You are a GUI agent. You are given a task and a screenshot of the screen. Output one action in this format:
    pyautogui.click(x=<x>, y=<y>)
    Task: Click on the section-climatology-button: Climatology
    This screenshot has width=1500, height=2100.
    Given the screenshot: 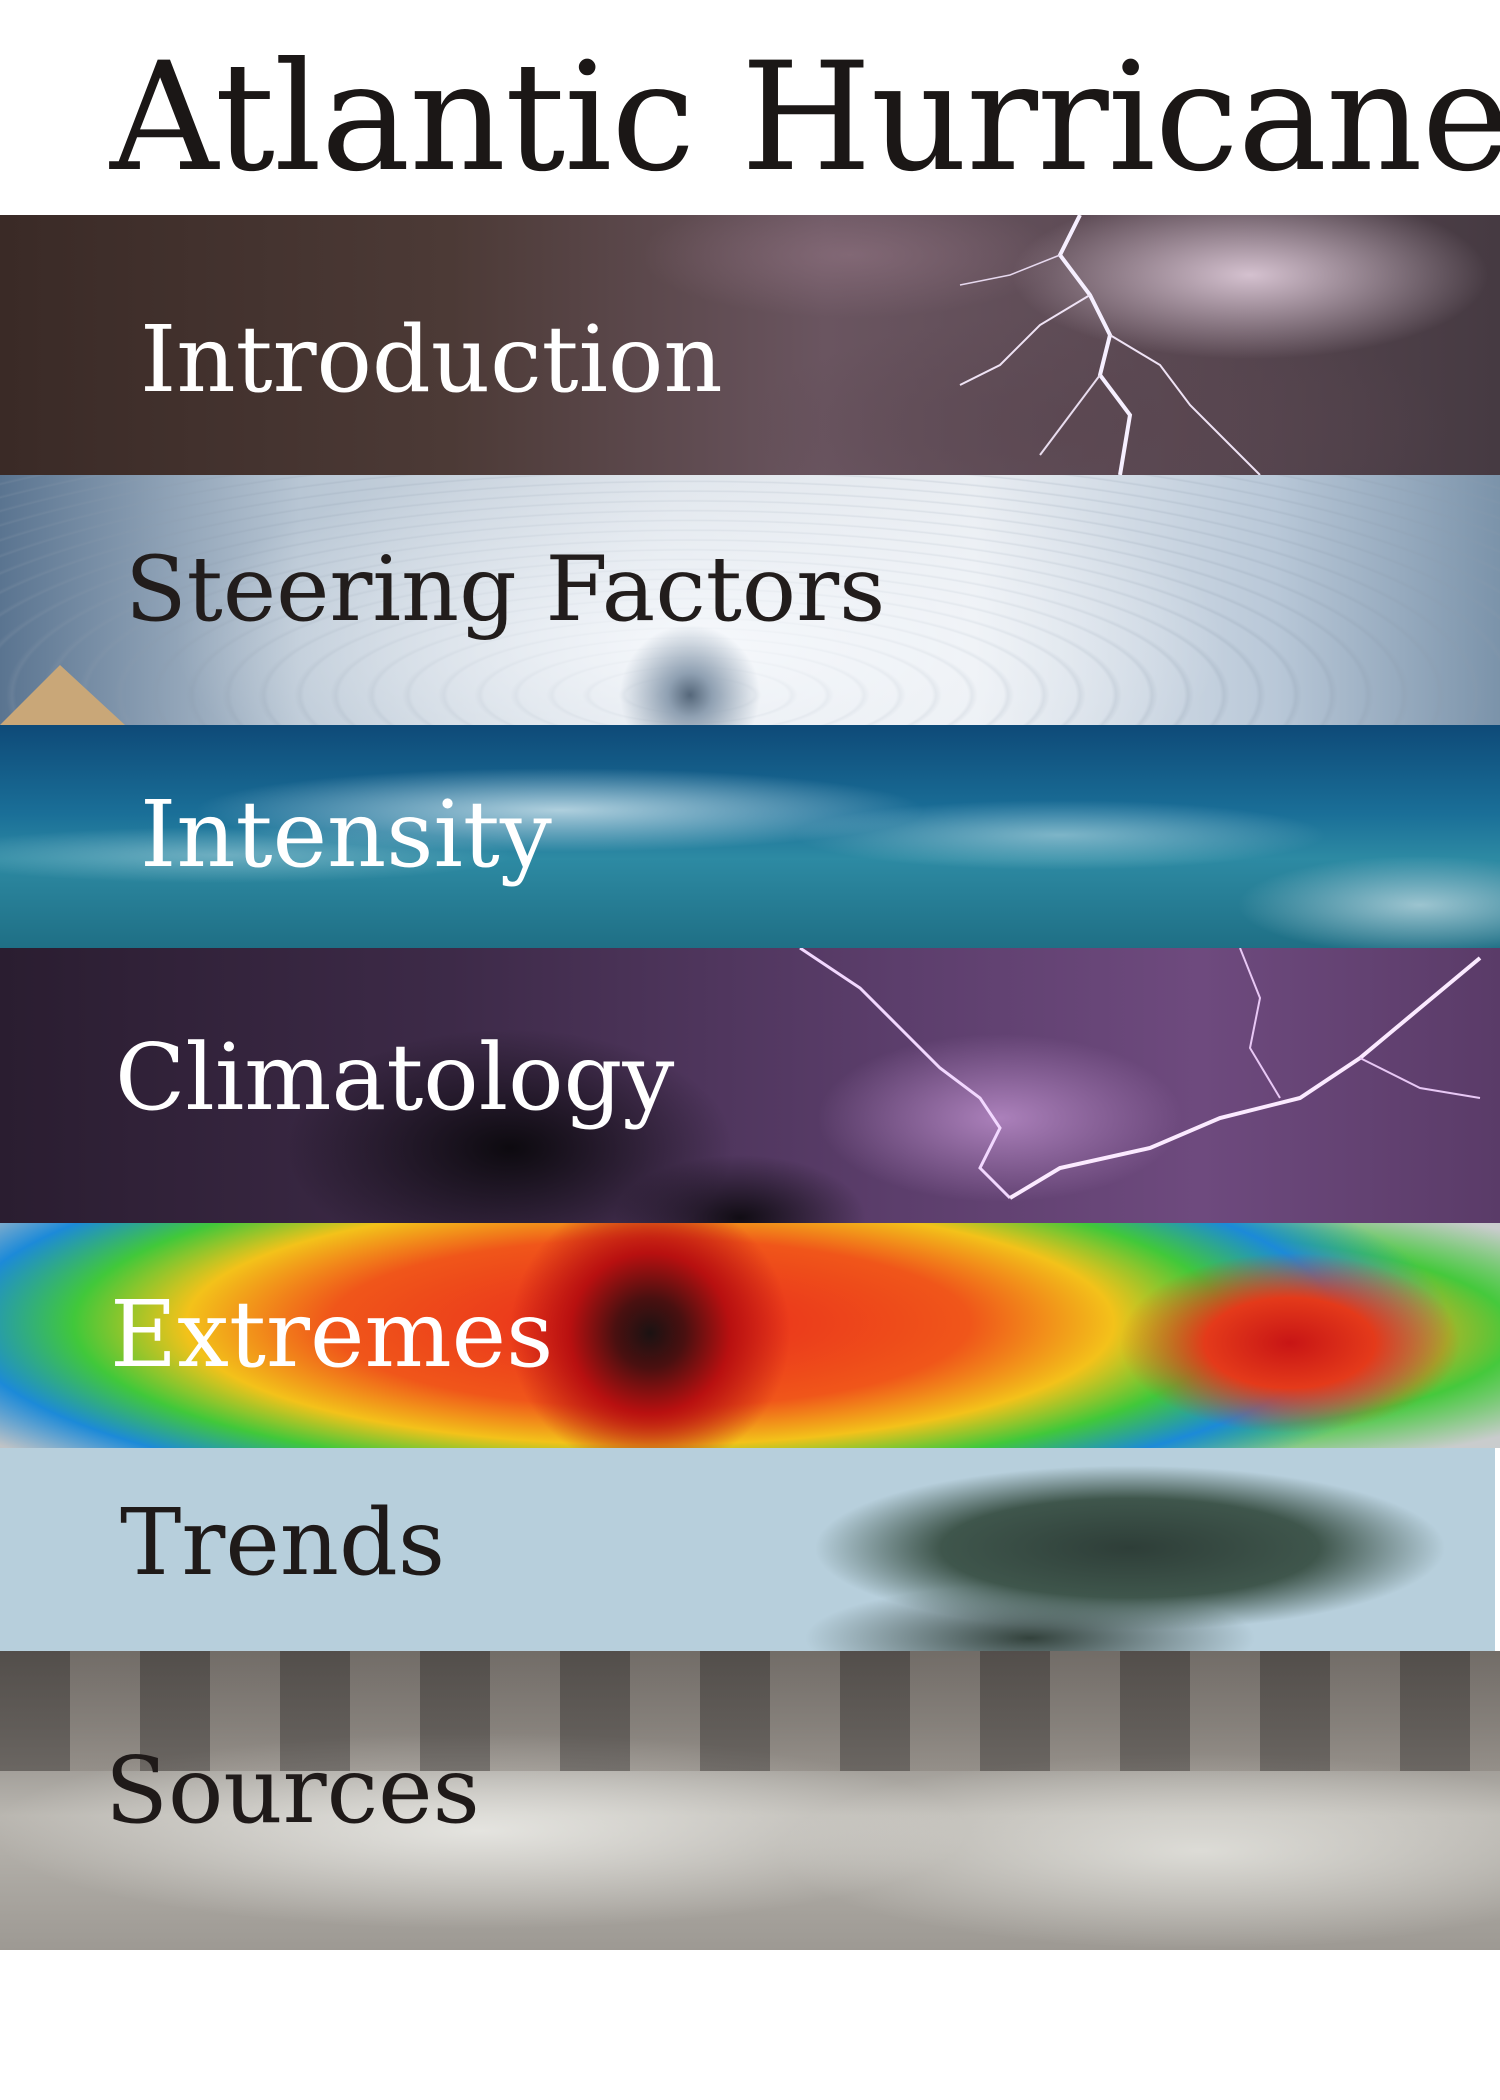 What is the action you would take?
    pyautogui.click(x=750, y=1085)
    